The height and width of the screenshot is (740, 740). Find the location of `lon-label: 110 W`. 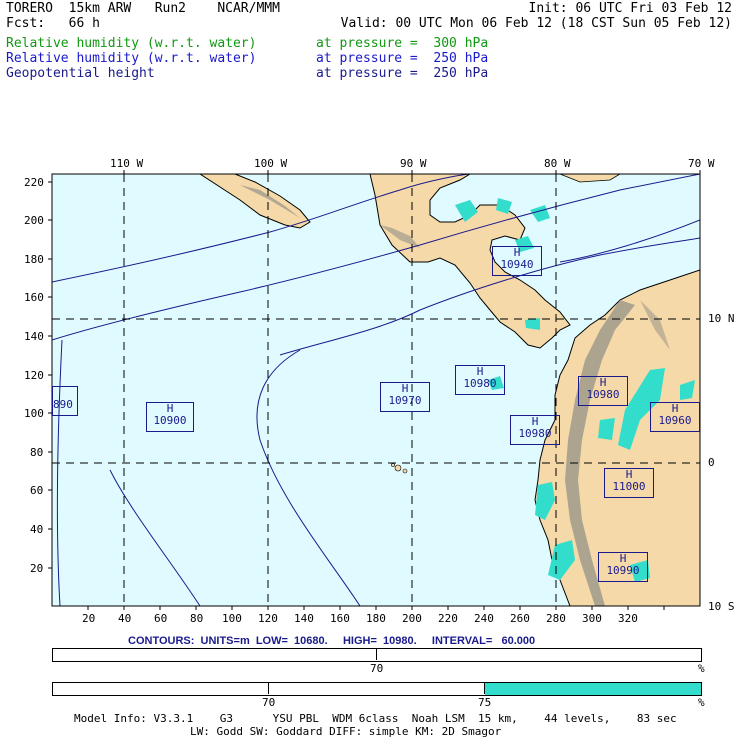

lon-label: 110 W is located at coordinates (127, 163).